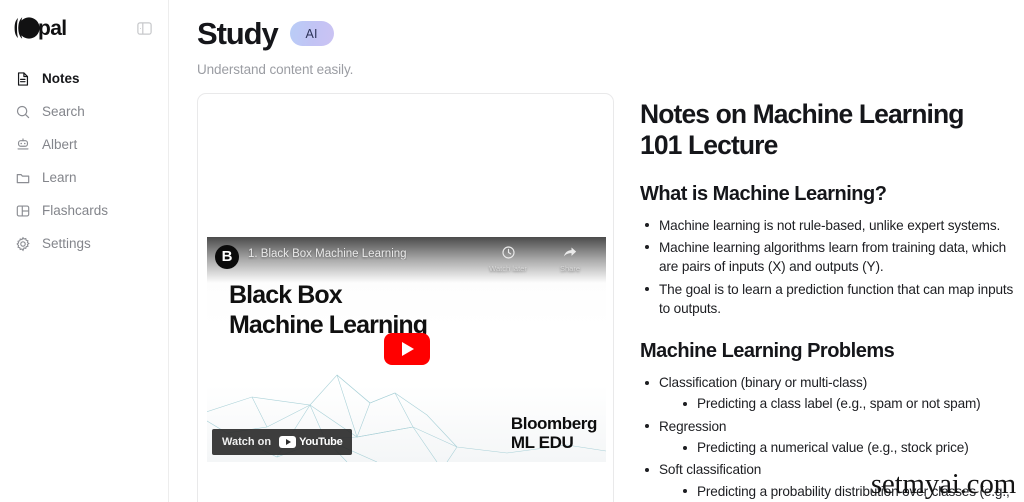  What do you see at coordinates (84, 177) in the screenshot?
I see `sidebar-item-learn: Learn` at bounding box center [84, 177].